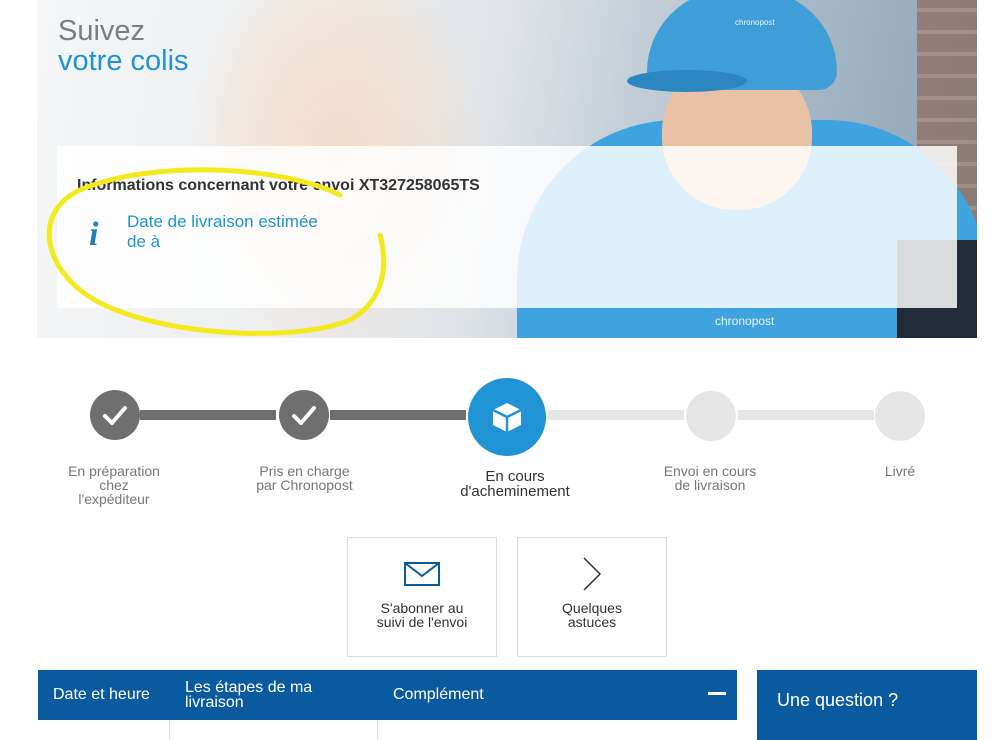 Image resolution: width=1006 pixels, height=740 pixels. Describe the element at coordinates (304, 471) in the screenshot. I see `step-2-label-line1: Pris en charge` at that location.